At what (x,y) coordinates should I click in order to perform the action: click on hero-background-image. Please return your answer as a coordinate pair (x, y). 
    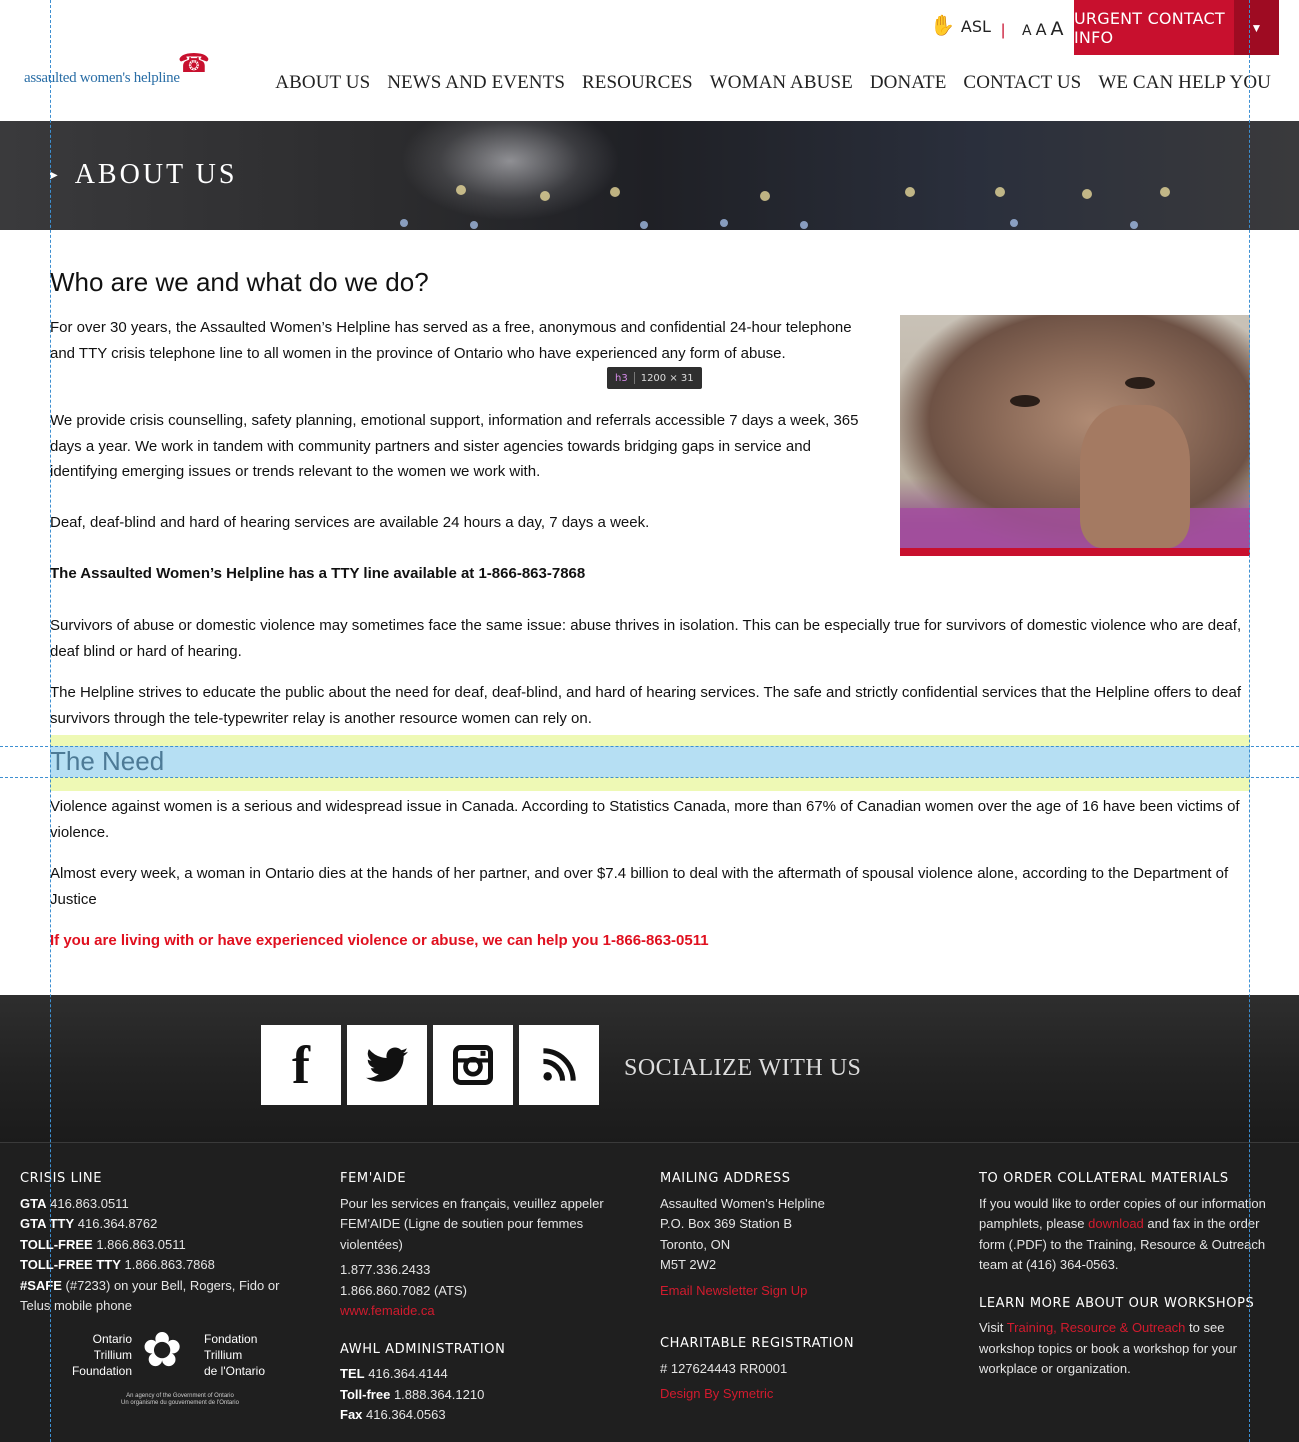
    Looking at the image, I should click on (510, 171).